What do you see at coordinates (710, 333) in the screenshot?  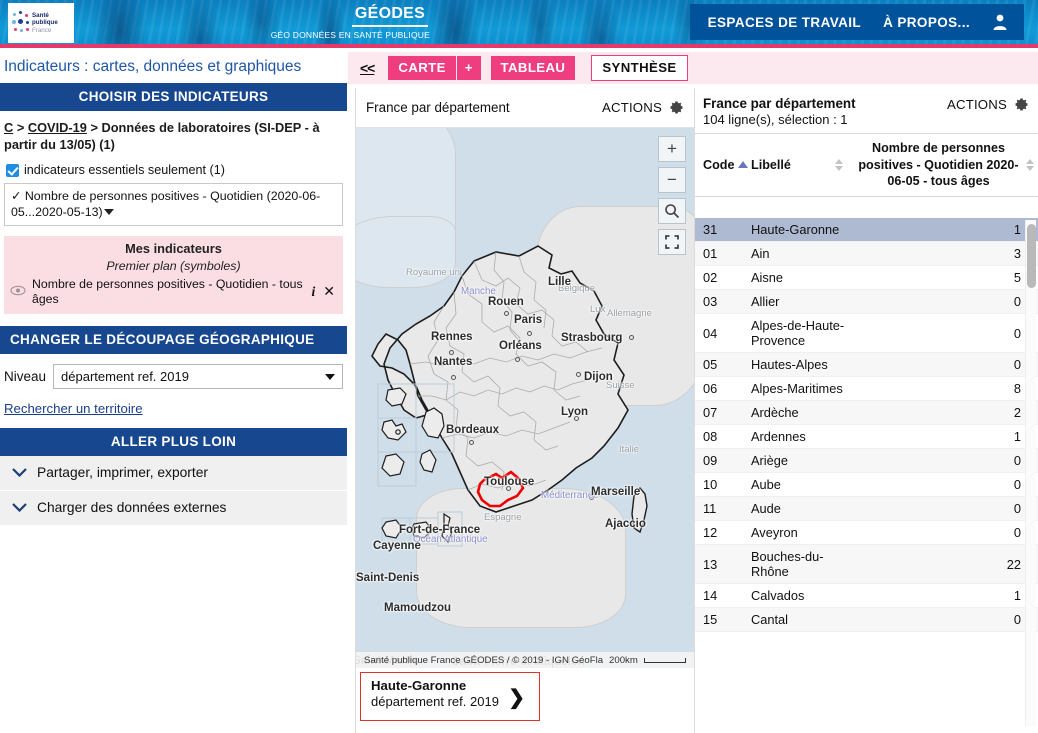 I see `cell-code: 04` at bounding box center [710, 333].